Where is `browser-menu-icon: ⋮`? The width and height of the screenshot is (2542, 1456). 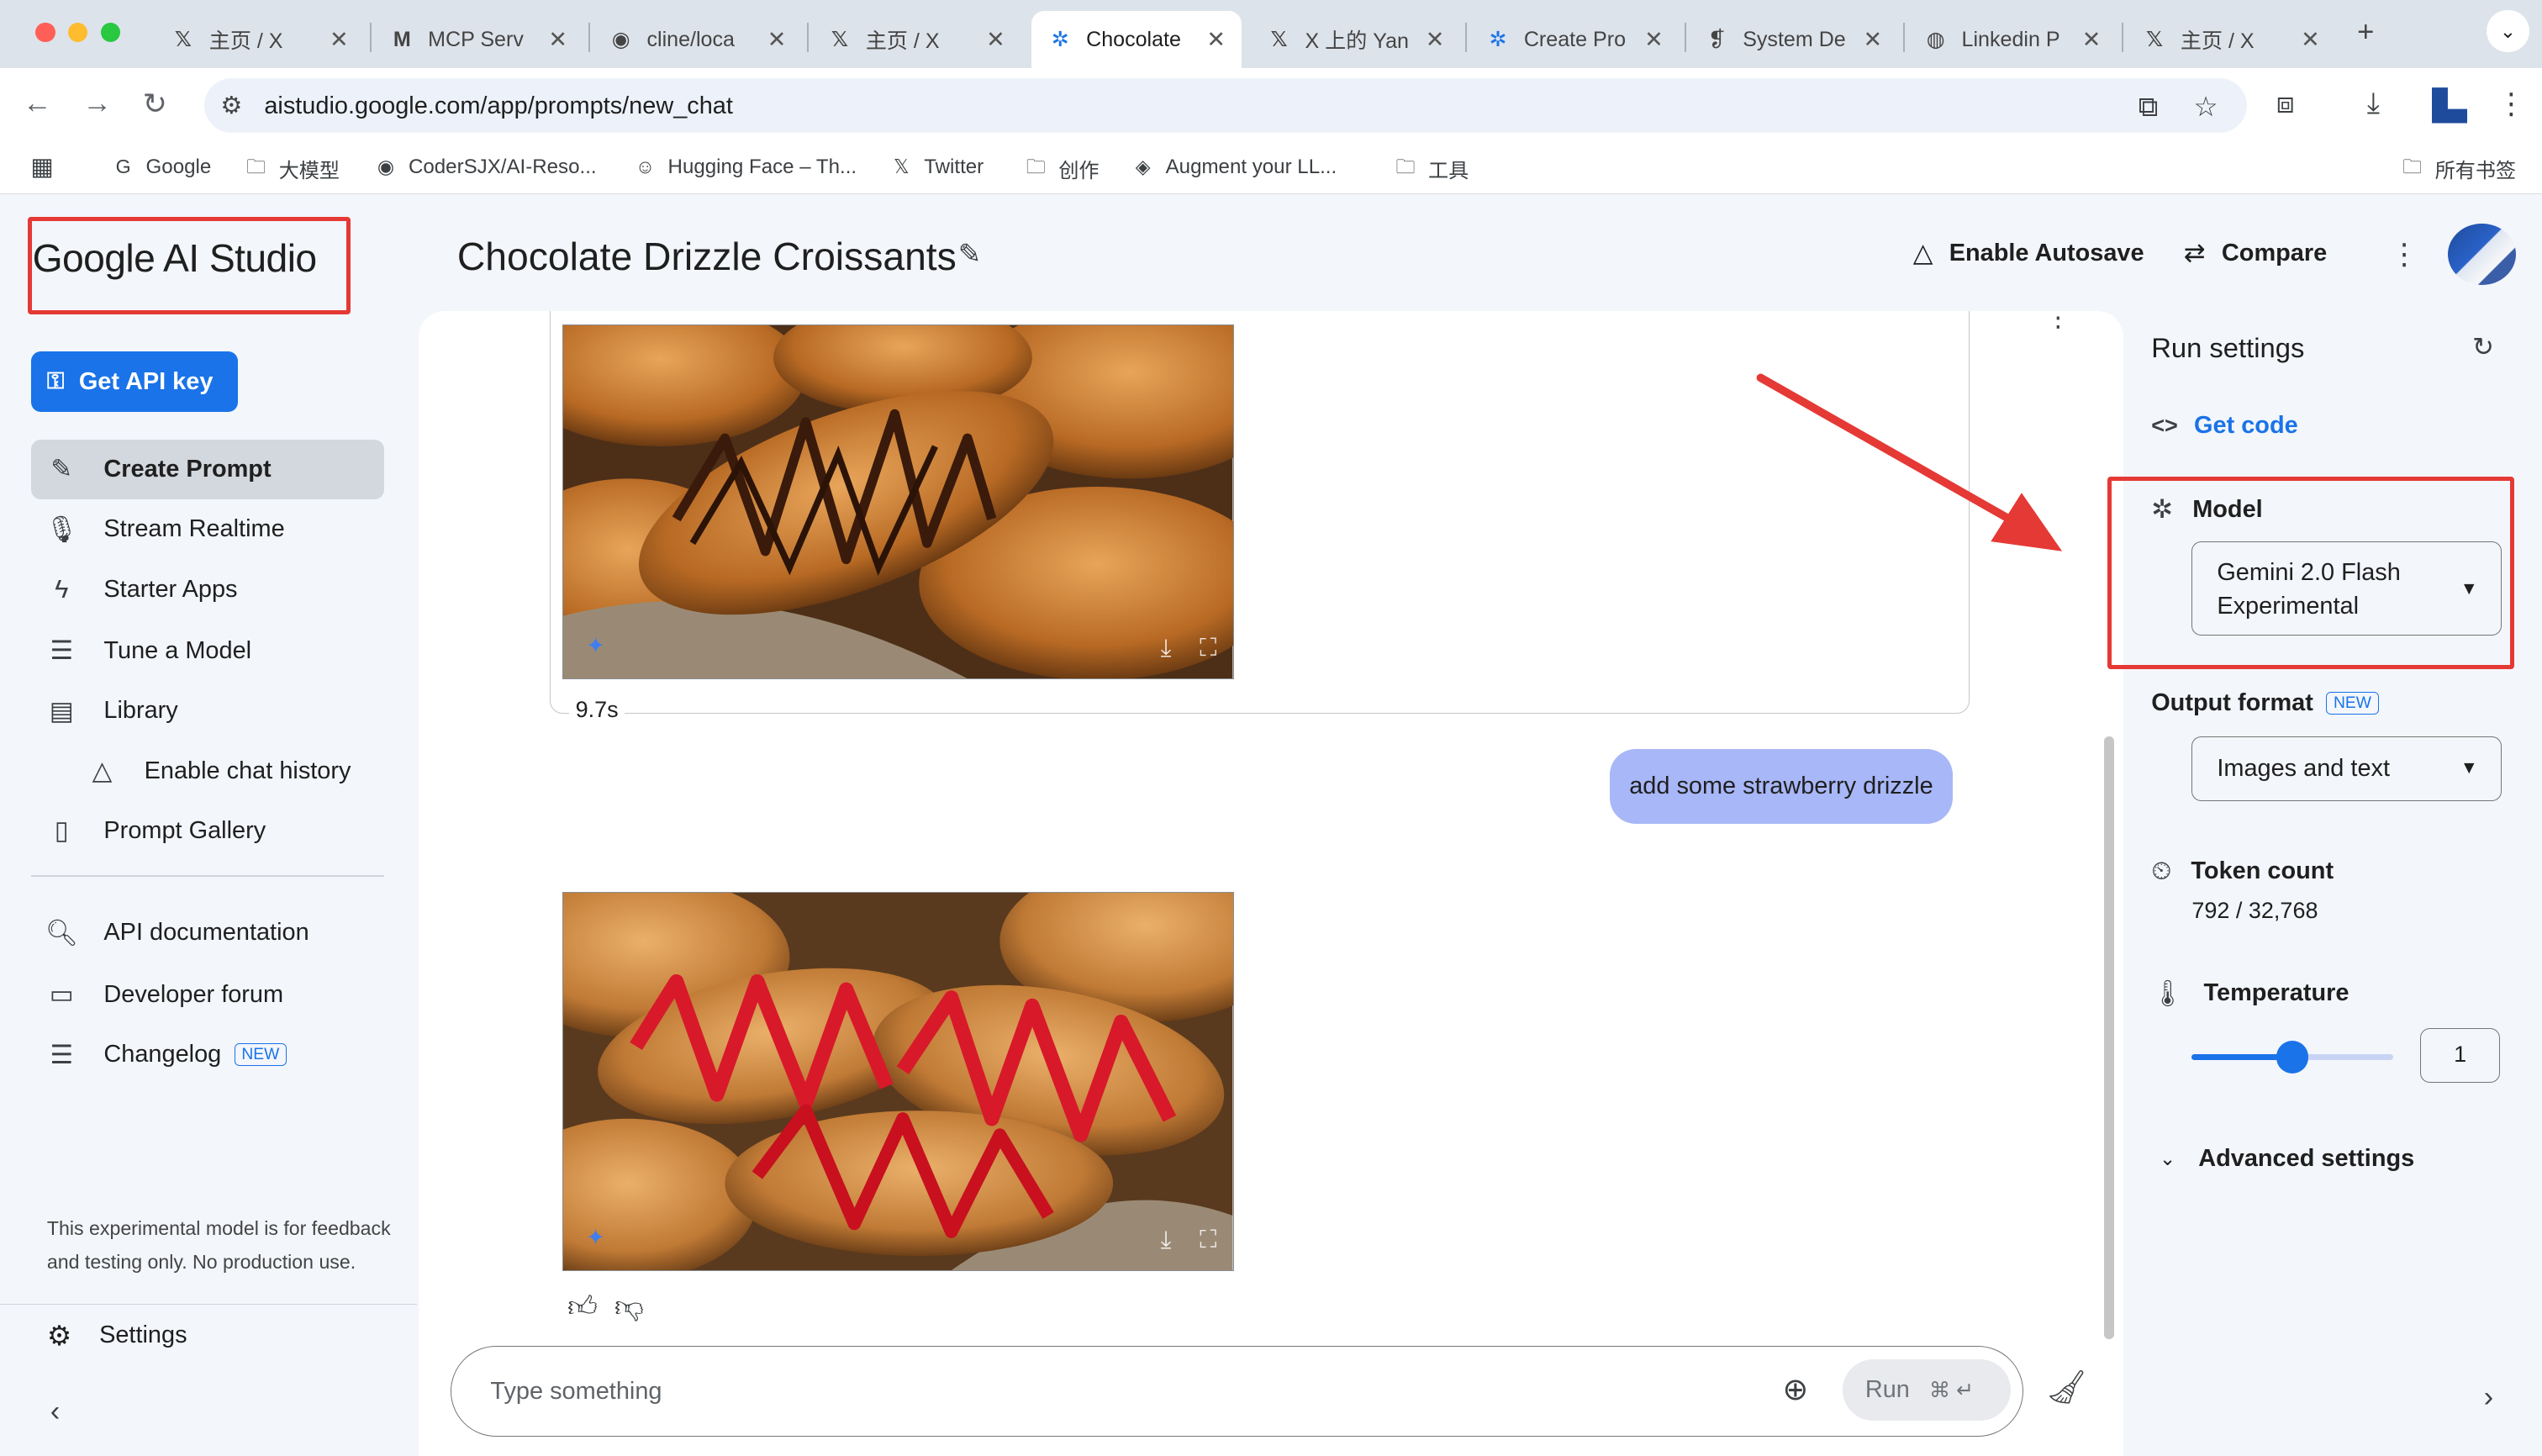
browser-menu-icon: ⋮ is located at coordinates (2511, 104).